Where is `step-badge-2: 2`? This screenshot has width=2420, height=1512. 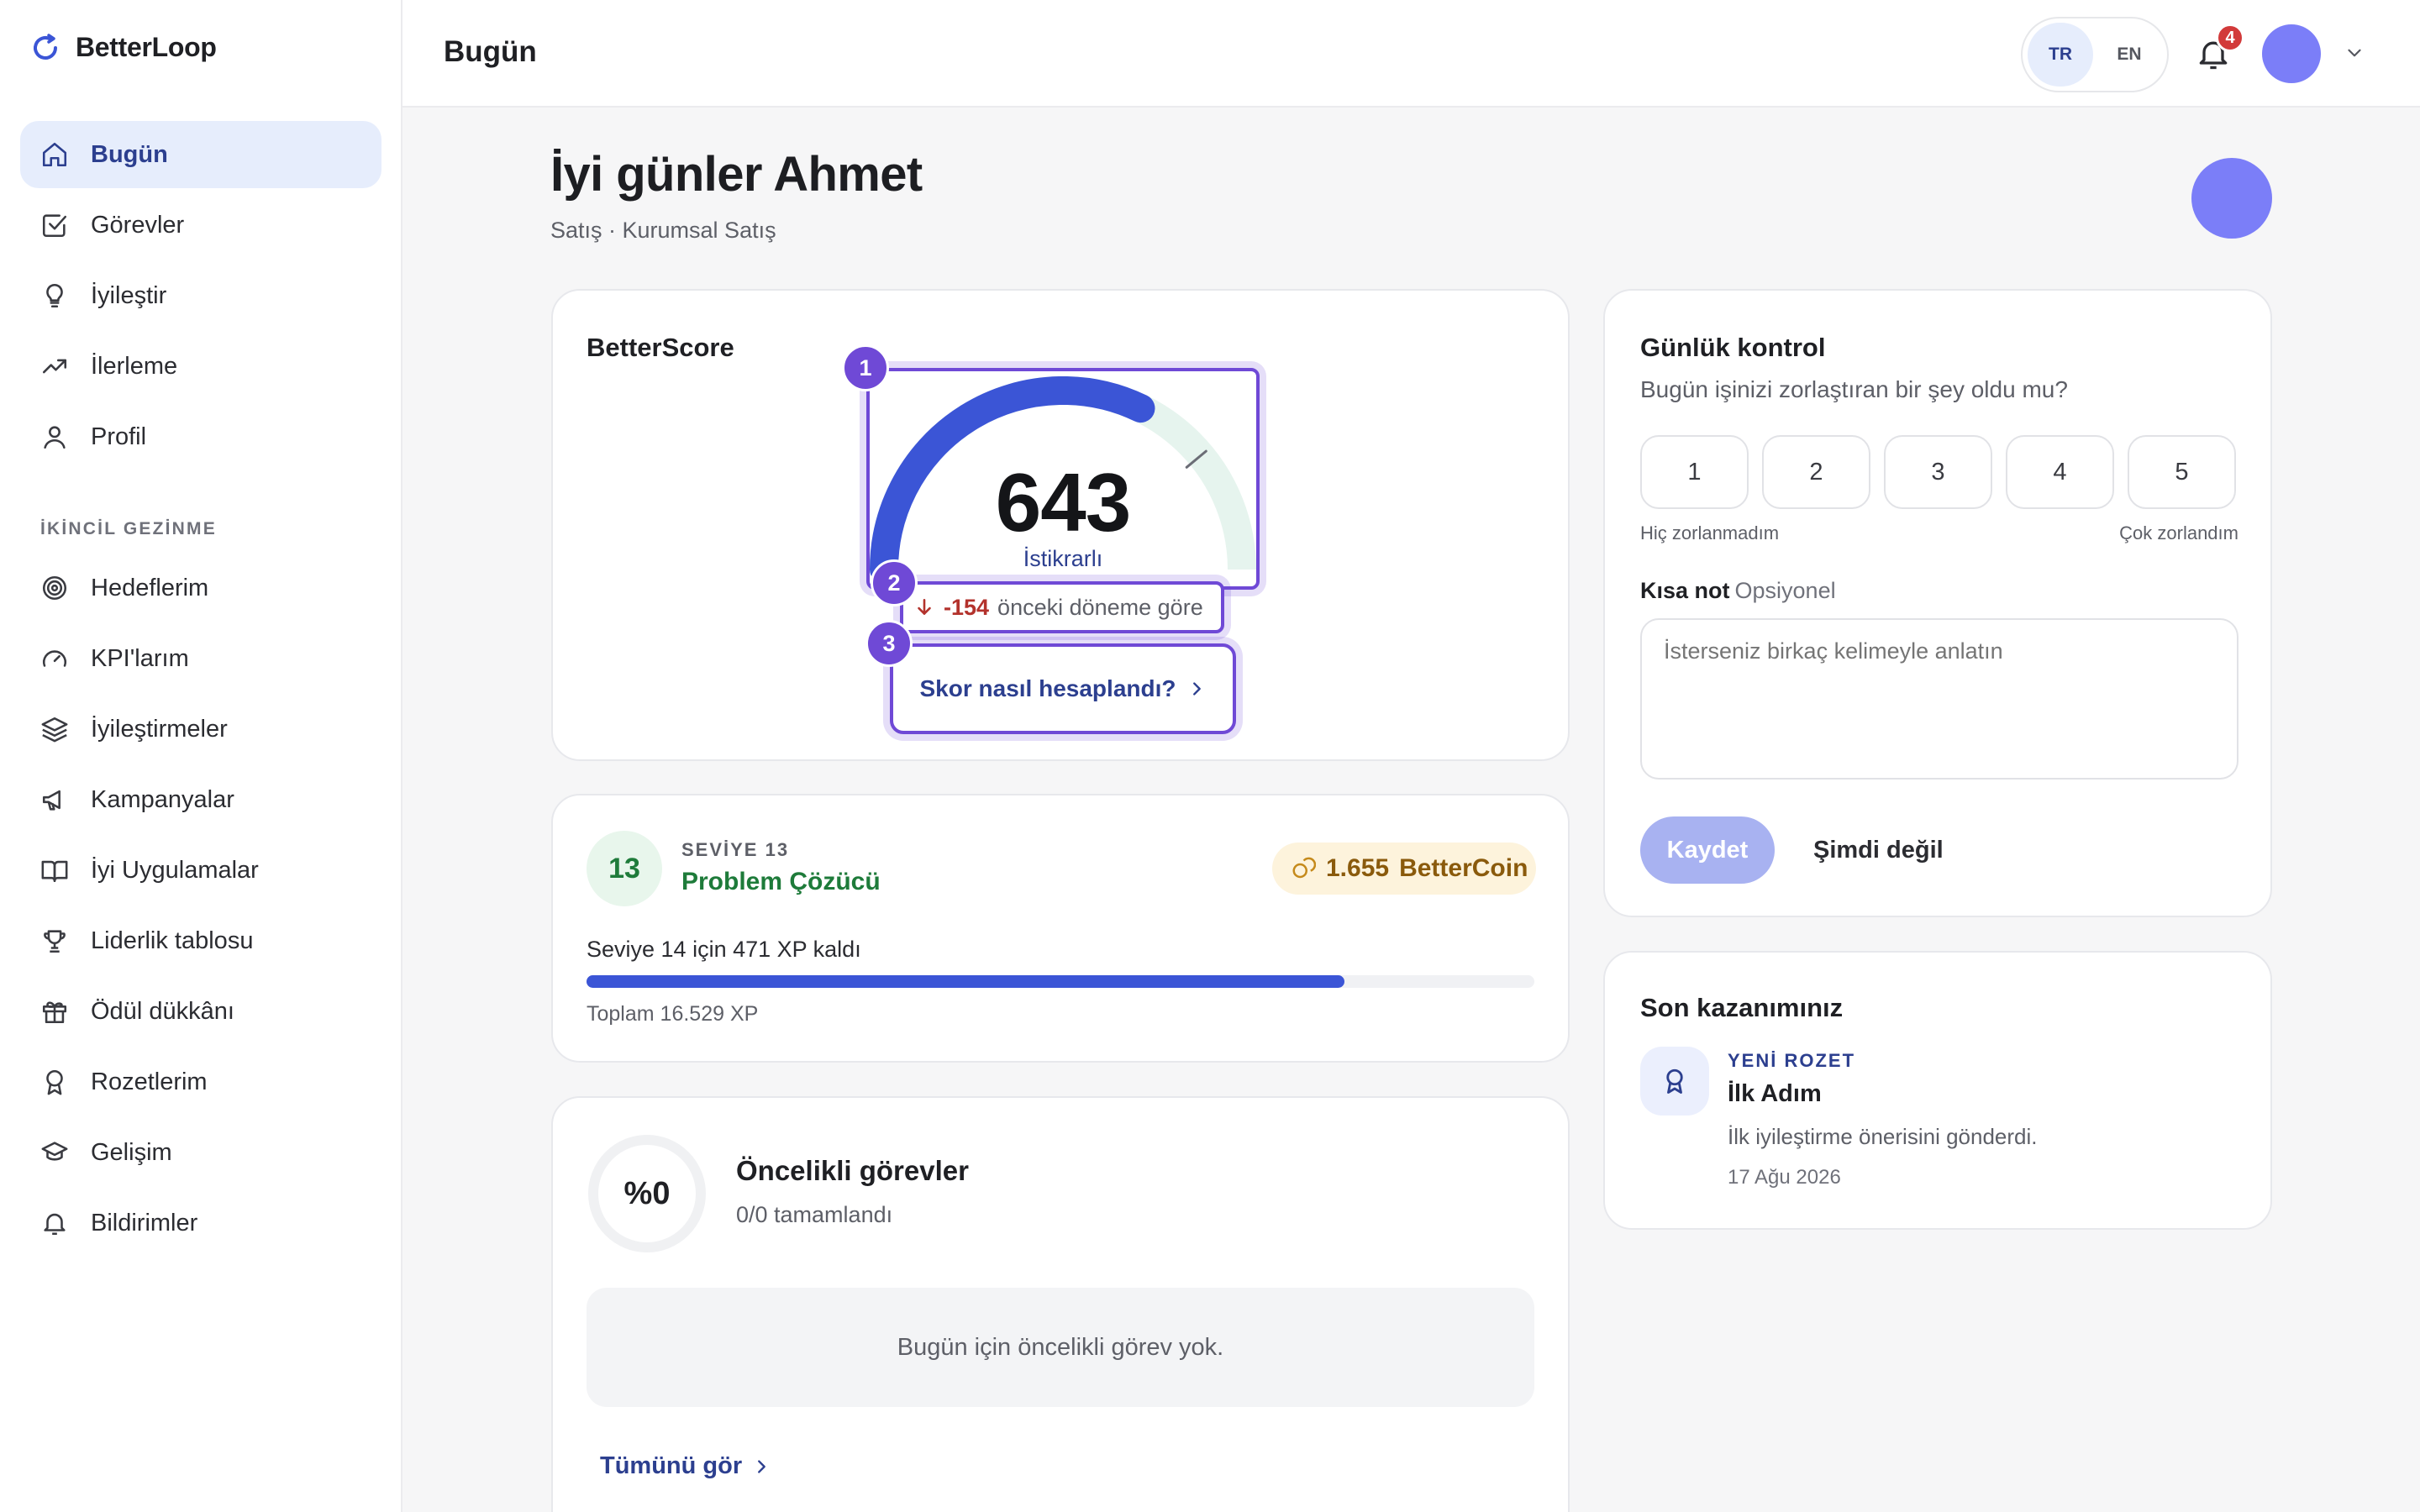
step-badge-2: 2 is located at coordinates (895, 582).